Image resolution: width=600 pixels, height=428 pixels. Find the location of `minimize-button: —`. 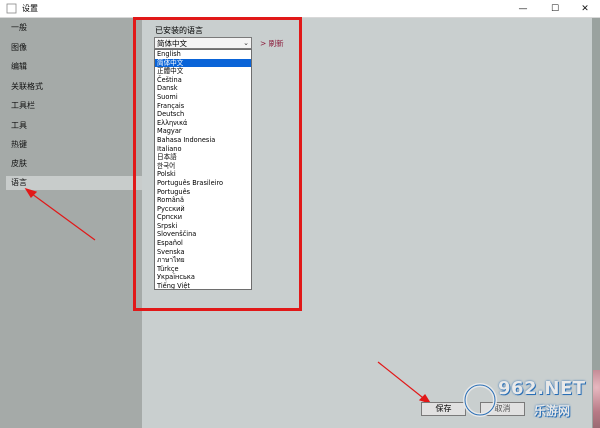

minimize-button: — is located at coordinates (523, 8).